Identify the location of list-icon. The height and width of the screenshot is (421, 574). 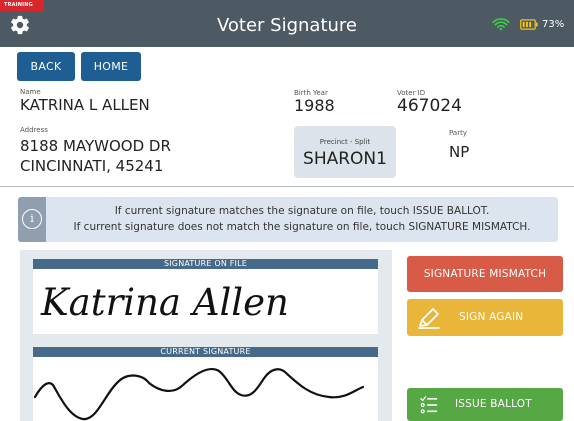
(429, 405).